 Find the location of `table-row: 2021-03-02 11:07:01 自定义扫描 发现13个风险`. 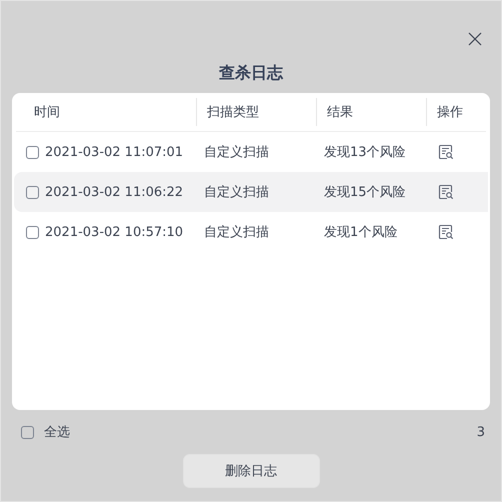

table-row: 2021-03-02 11:07:01 自定义扫描 发现13个风险 is located at coordinates (251, 152).